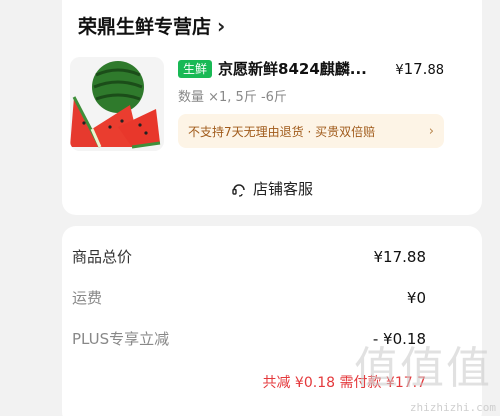 Image resolution: width=500 pixels, height=416 pixels. I want to click on price-symbol: ¥, so click(399, 70).